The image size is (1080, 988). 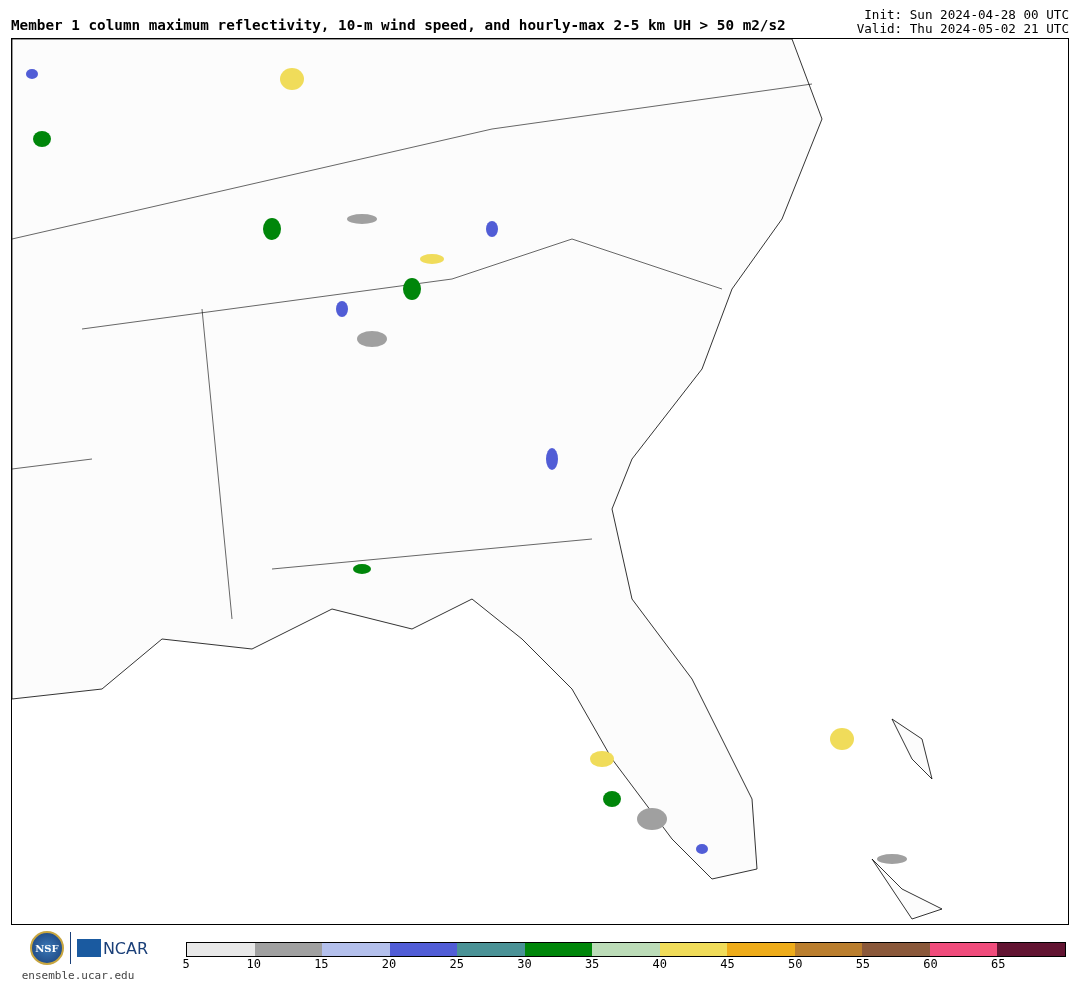 I want to click on init-time: Init: Sun 2024-04-28 00 UTC, so click(x=966, y=15).